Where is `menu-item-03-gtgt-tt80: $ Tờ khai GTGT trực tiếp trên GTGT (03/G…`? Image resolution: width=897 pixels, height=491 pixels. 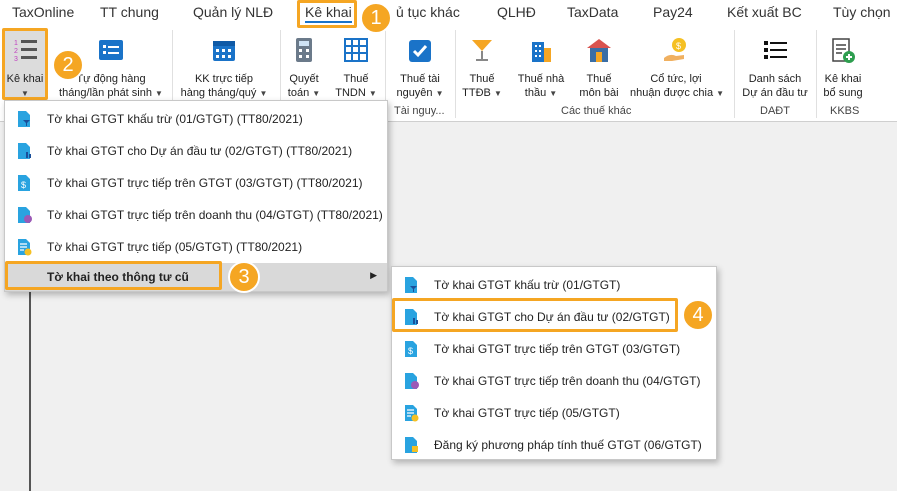
menu-item-03-gtgt-tt80: $ Tờ khai GTGT trực tiếp trên GTGT (03/G… is located at coordinates (196, 183).